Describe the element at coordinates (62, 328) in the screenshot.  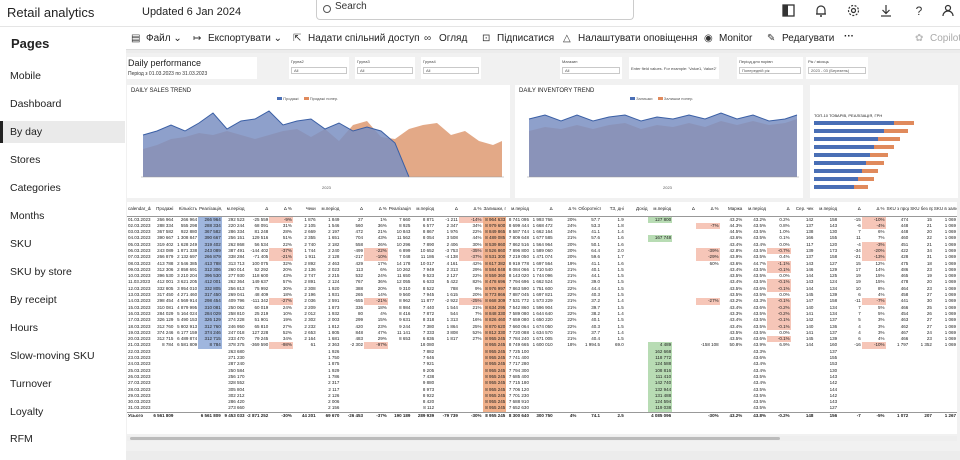
I see `nav-item-hours: Hours` at that location.